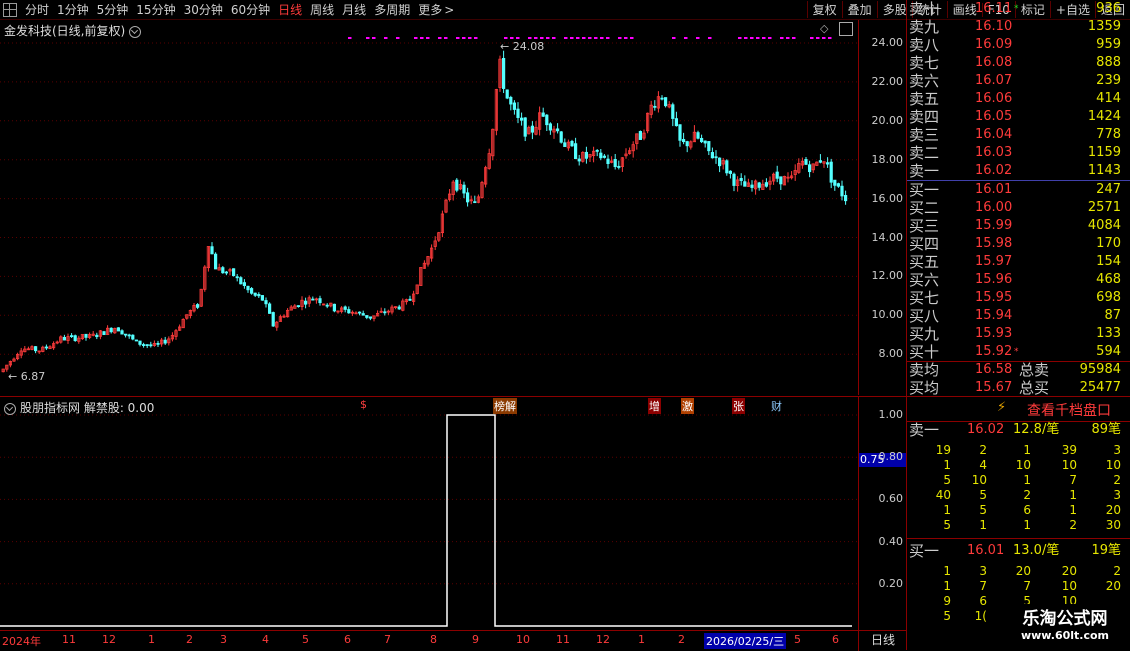 The height and width of the screenshot is (651, 1130). What do you see at coordinates (354, 9) in the screenshot?
I see `tab-8: 月线` at bounding box center [354, 9].